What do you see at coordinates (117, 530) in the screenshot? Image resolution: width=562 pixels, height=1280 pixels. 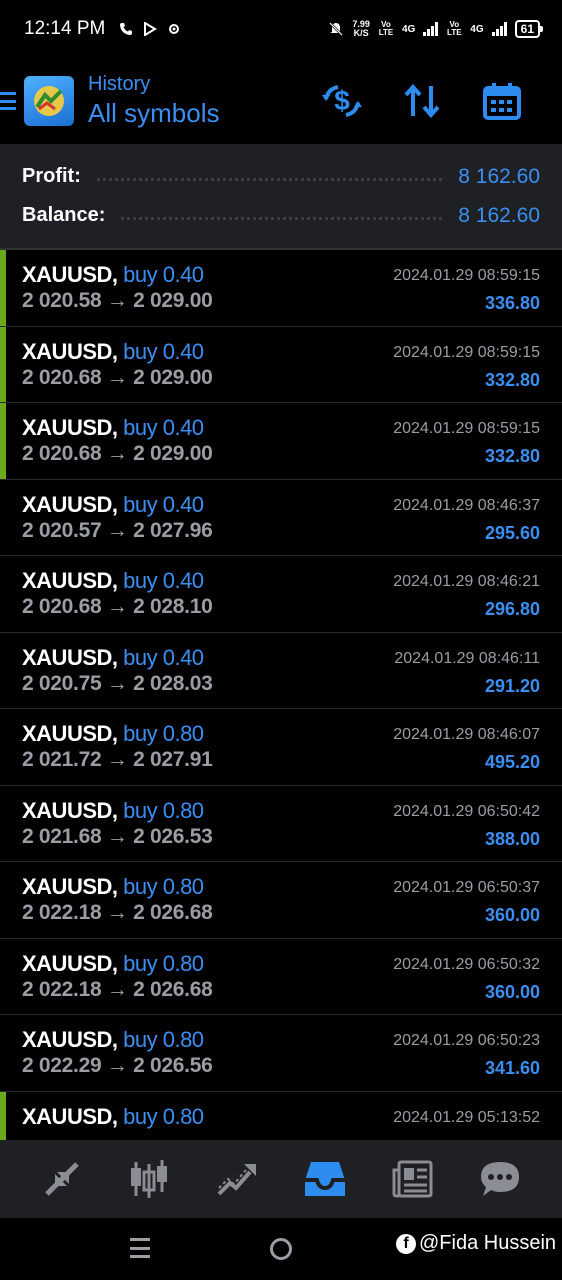 I see `trade-prices: 2 020.57 → 2 027.96` at bounding box center [117, 530].